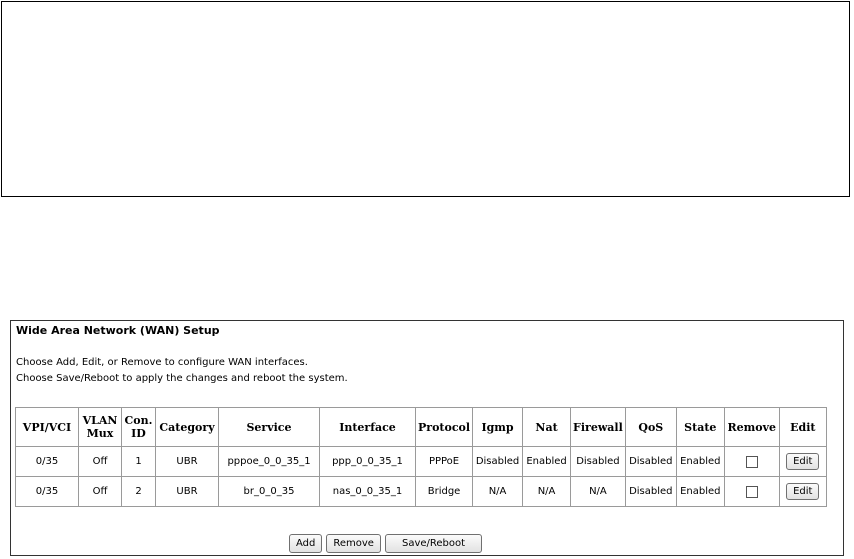  What do you see at coordinates (498, 461) in the screenshot?
I see `cell-igmp: Disabled` at bounding box center [498, 461].